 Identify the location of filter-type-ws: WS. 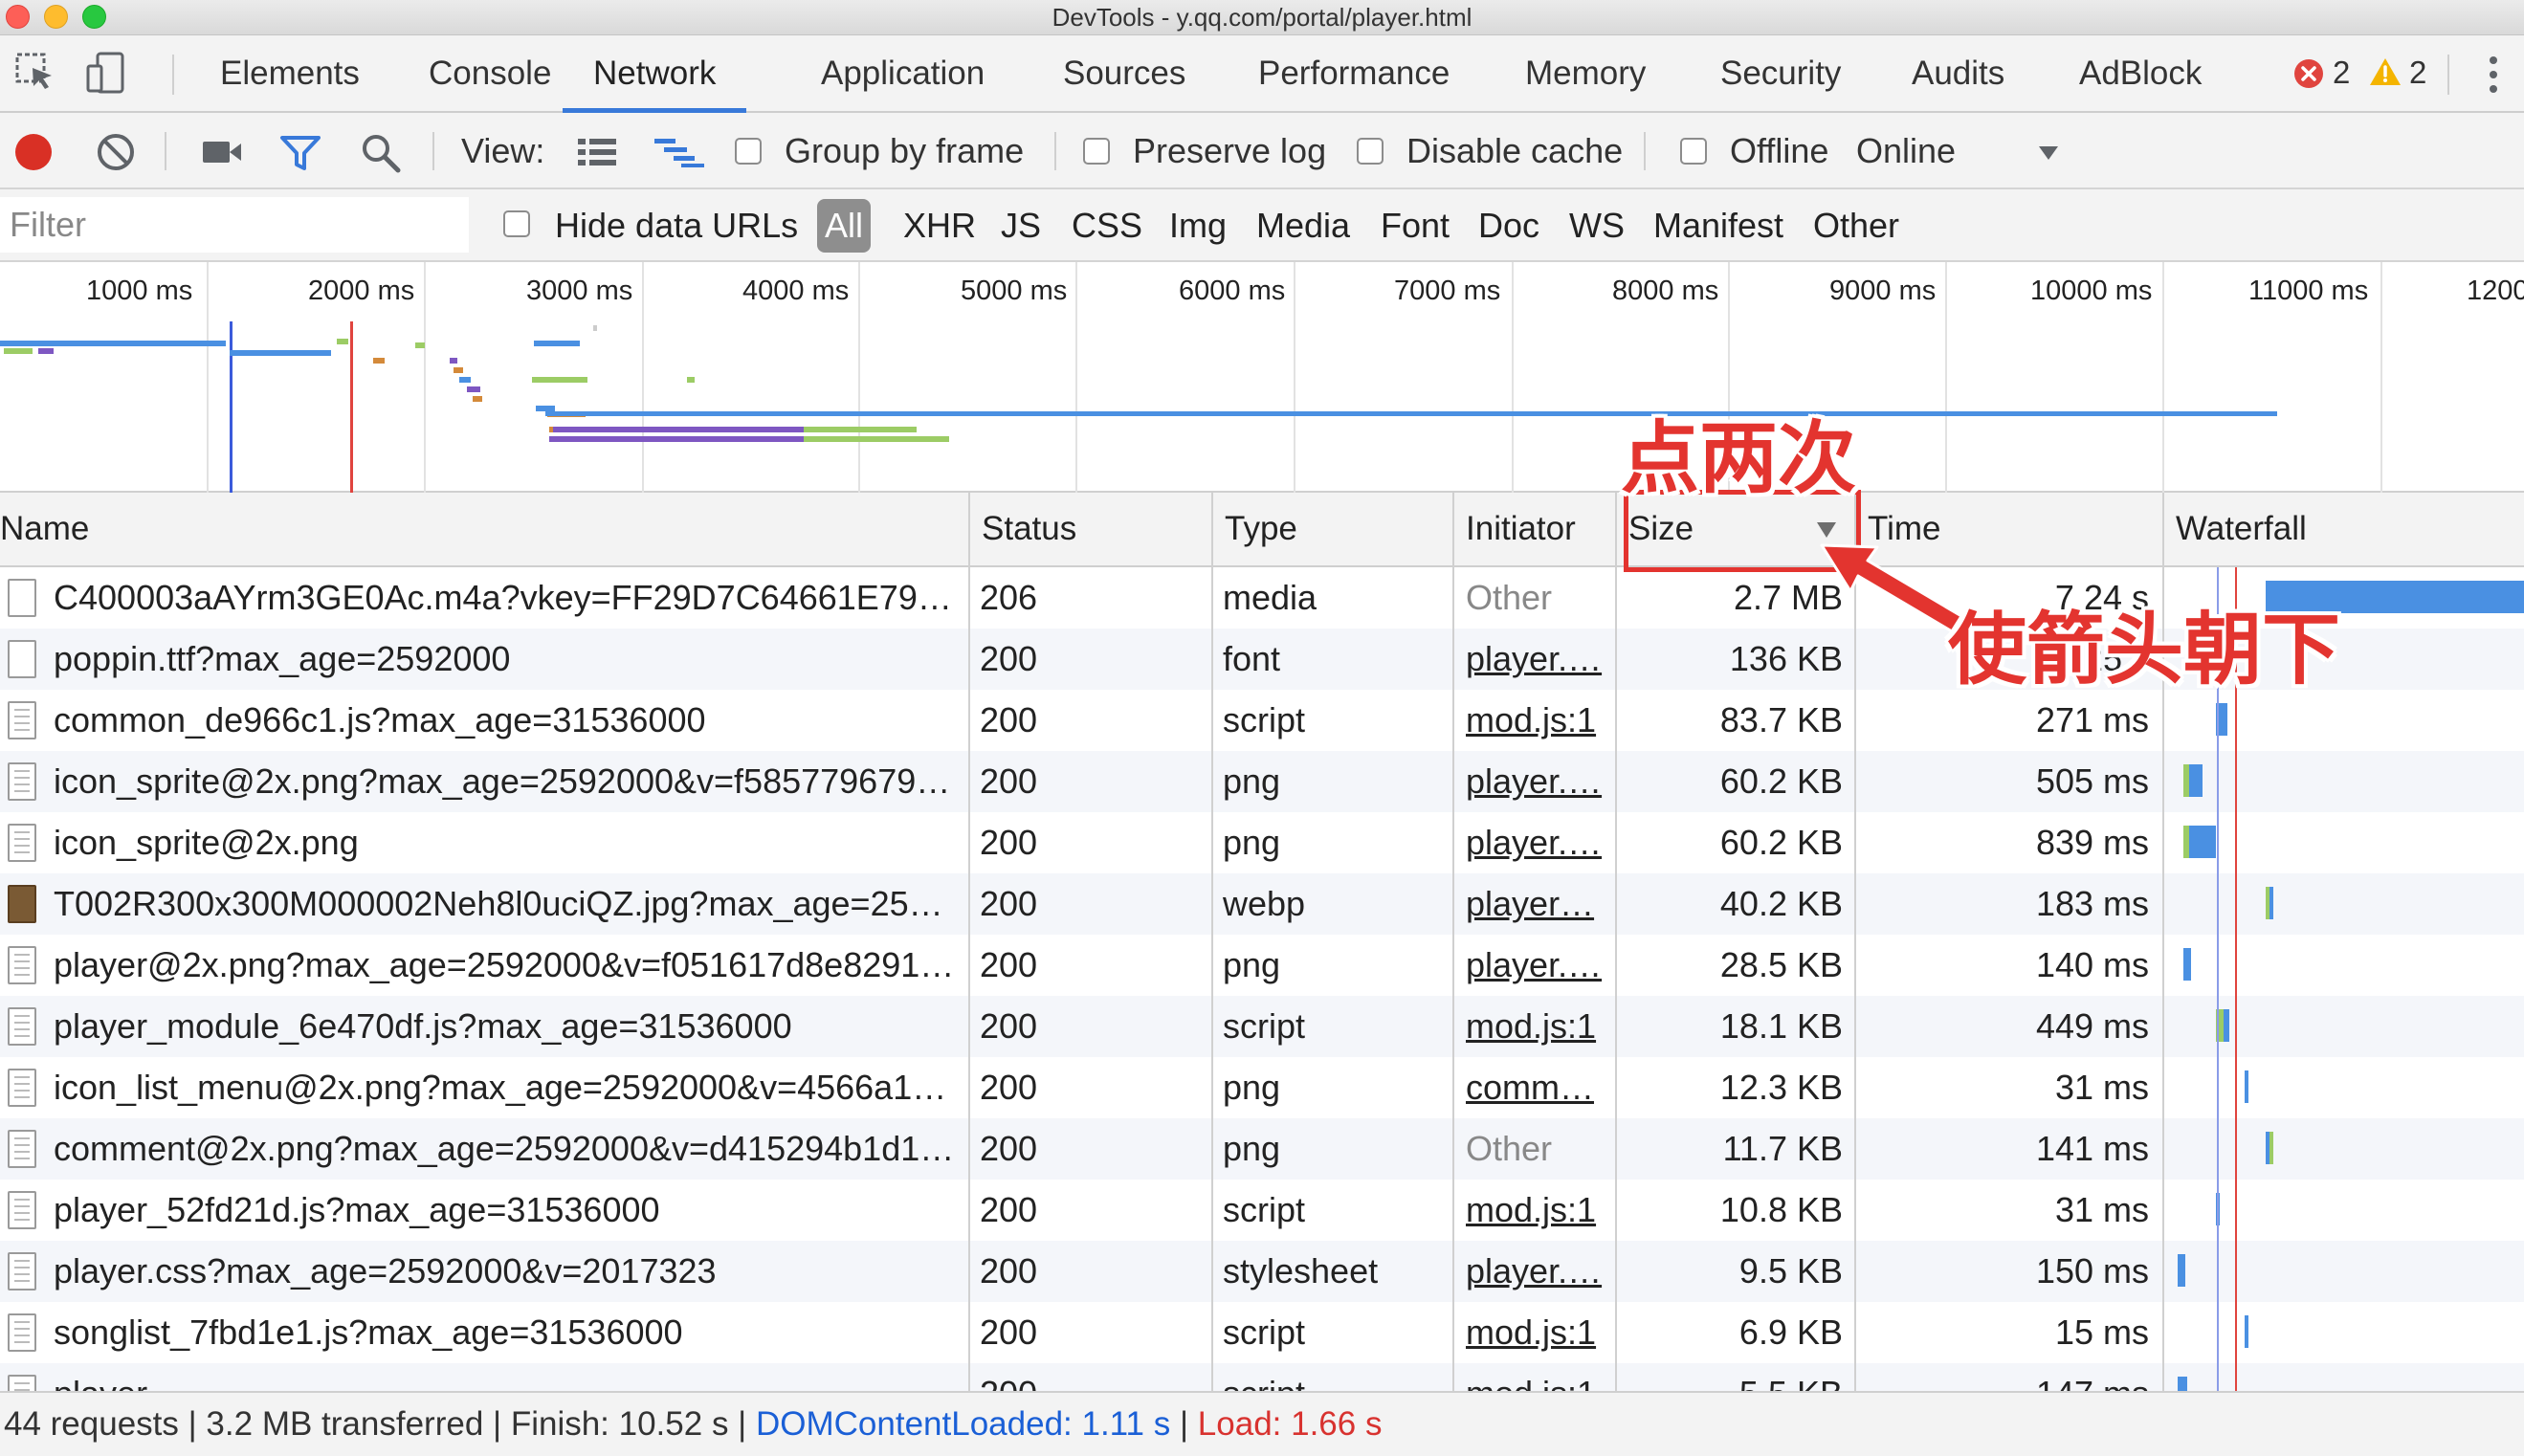
(1597, 226).